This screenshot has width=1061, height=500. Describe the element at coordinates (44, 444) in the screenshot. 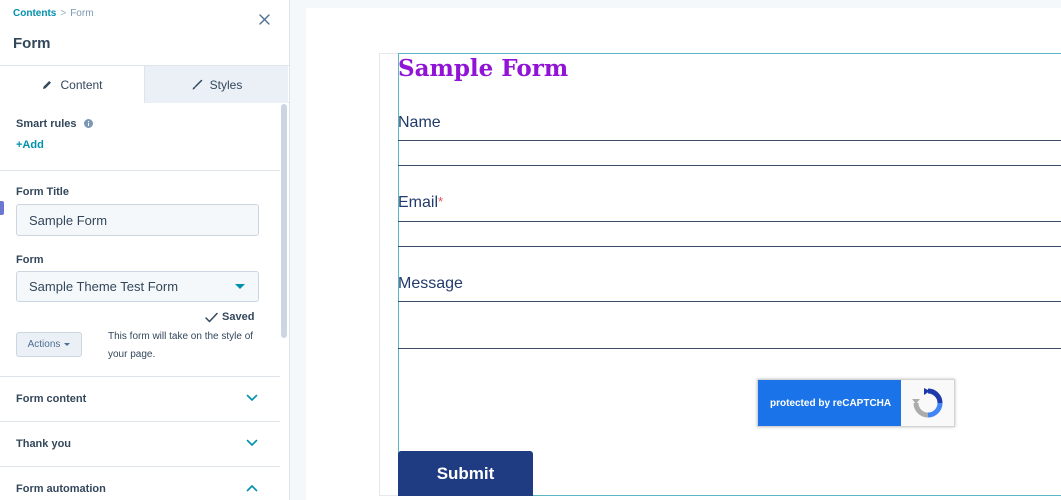

I see `accordion-thank-you-label: Thank you` at that location.